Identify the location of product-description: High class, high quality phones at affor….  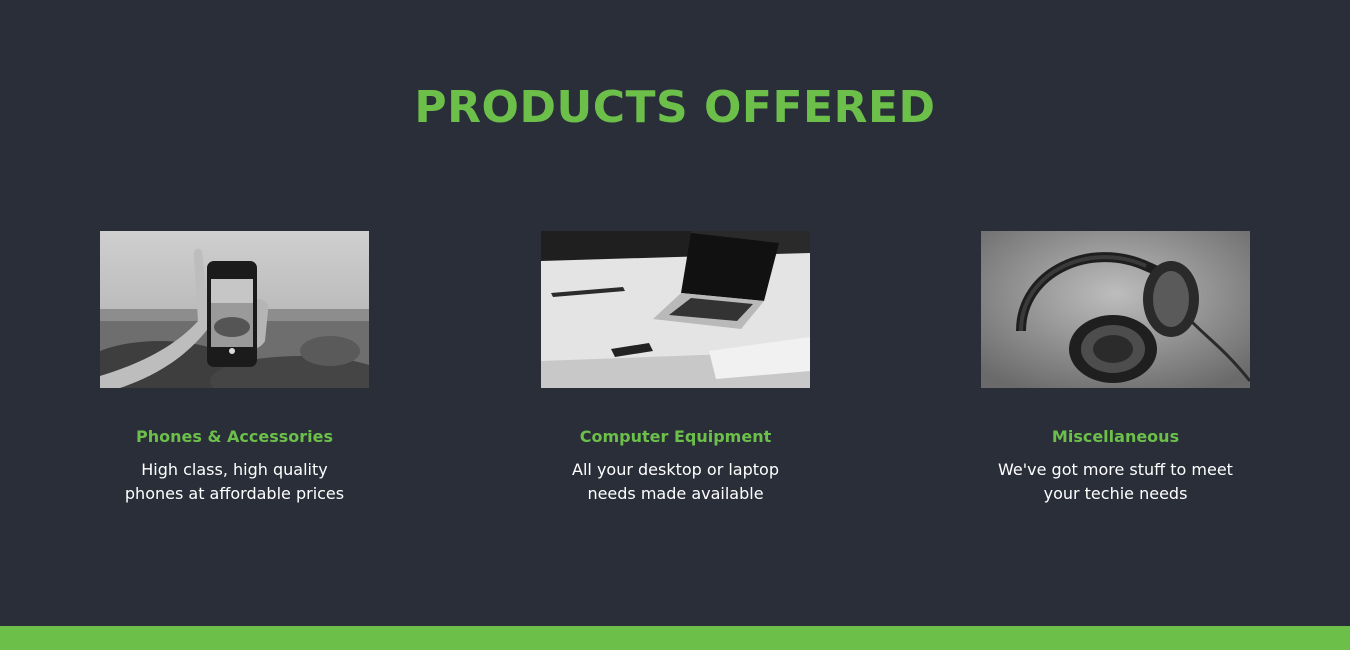
(234, 481).